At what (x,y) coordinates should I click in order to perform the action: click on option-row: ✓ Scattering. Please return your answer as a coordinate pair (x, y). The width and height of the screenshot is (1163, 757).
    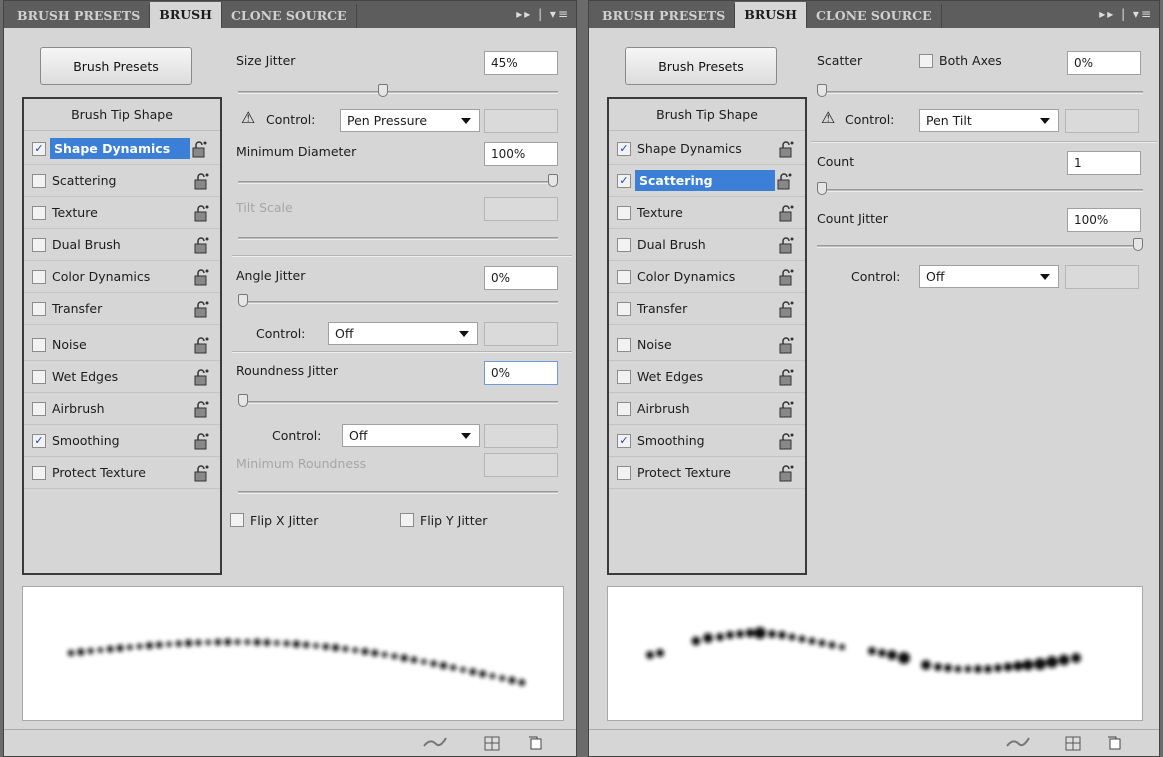
    Looking at the image, I should click on (707, 181).